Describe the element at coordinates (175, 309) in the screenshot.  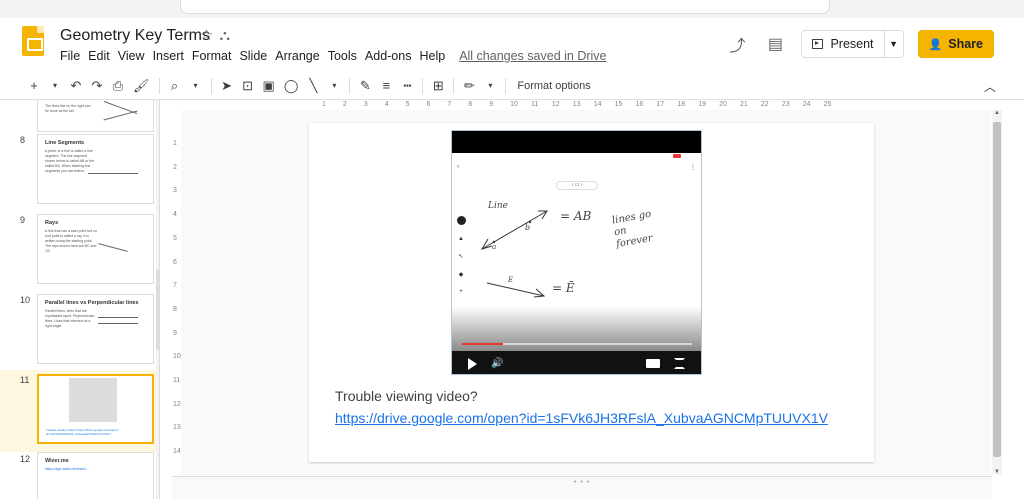
I see `ruler-tick-label: 8` at that location.